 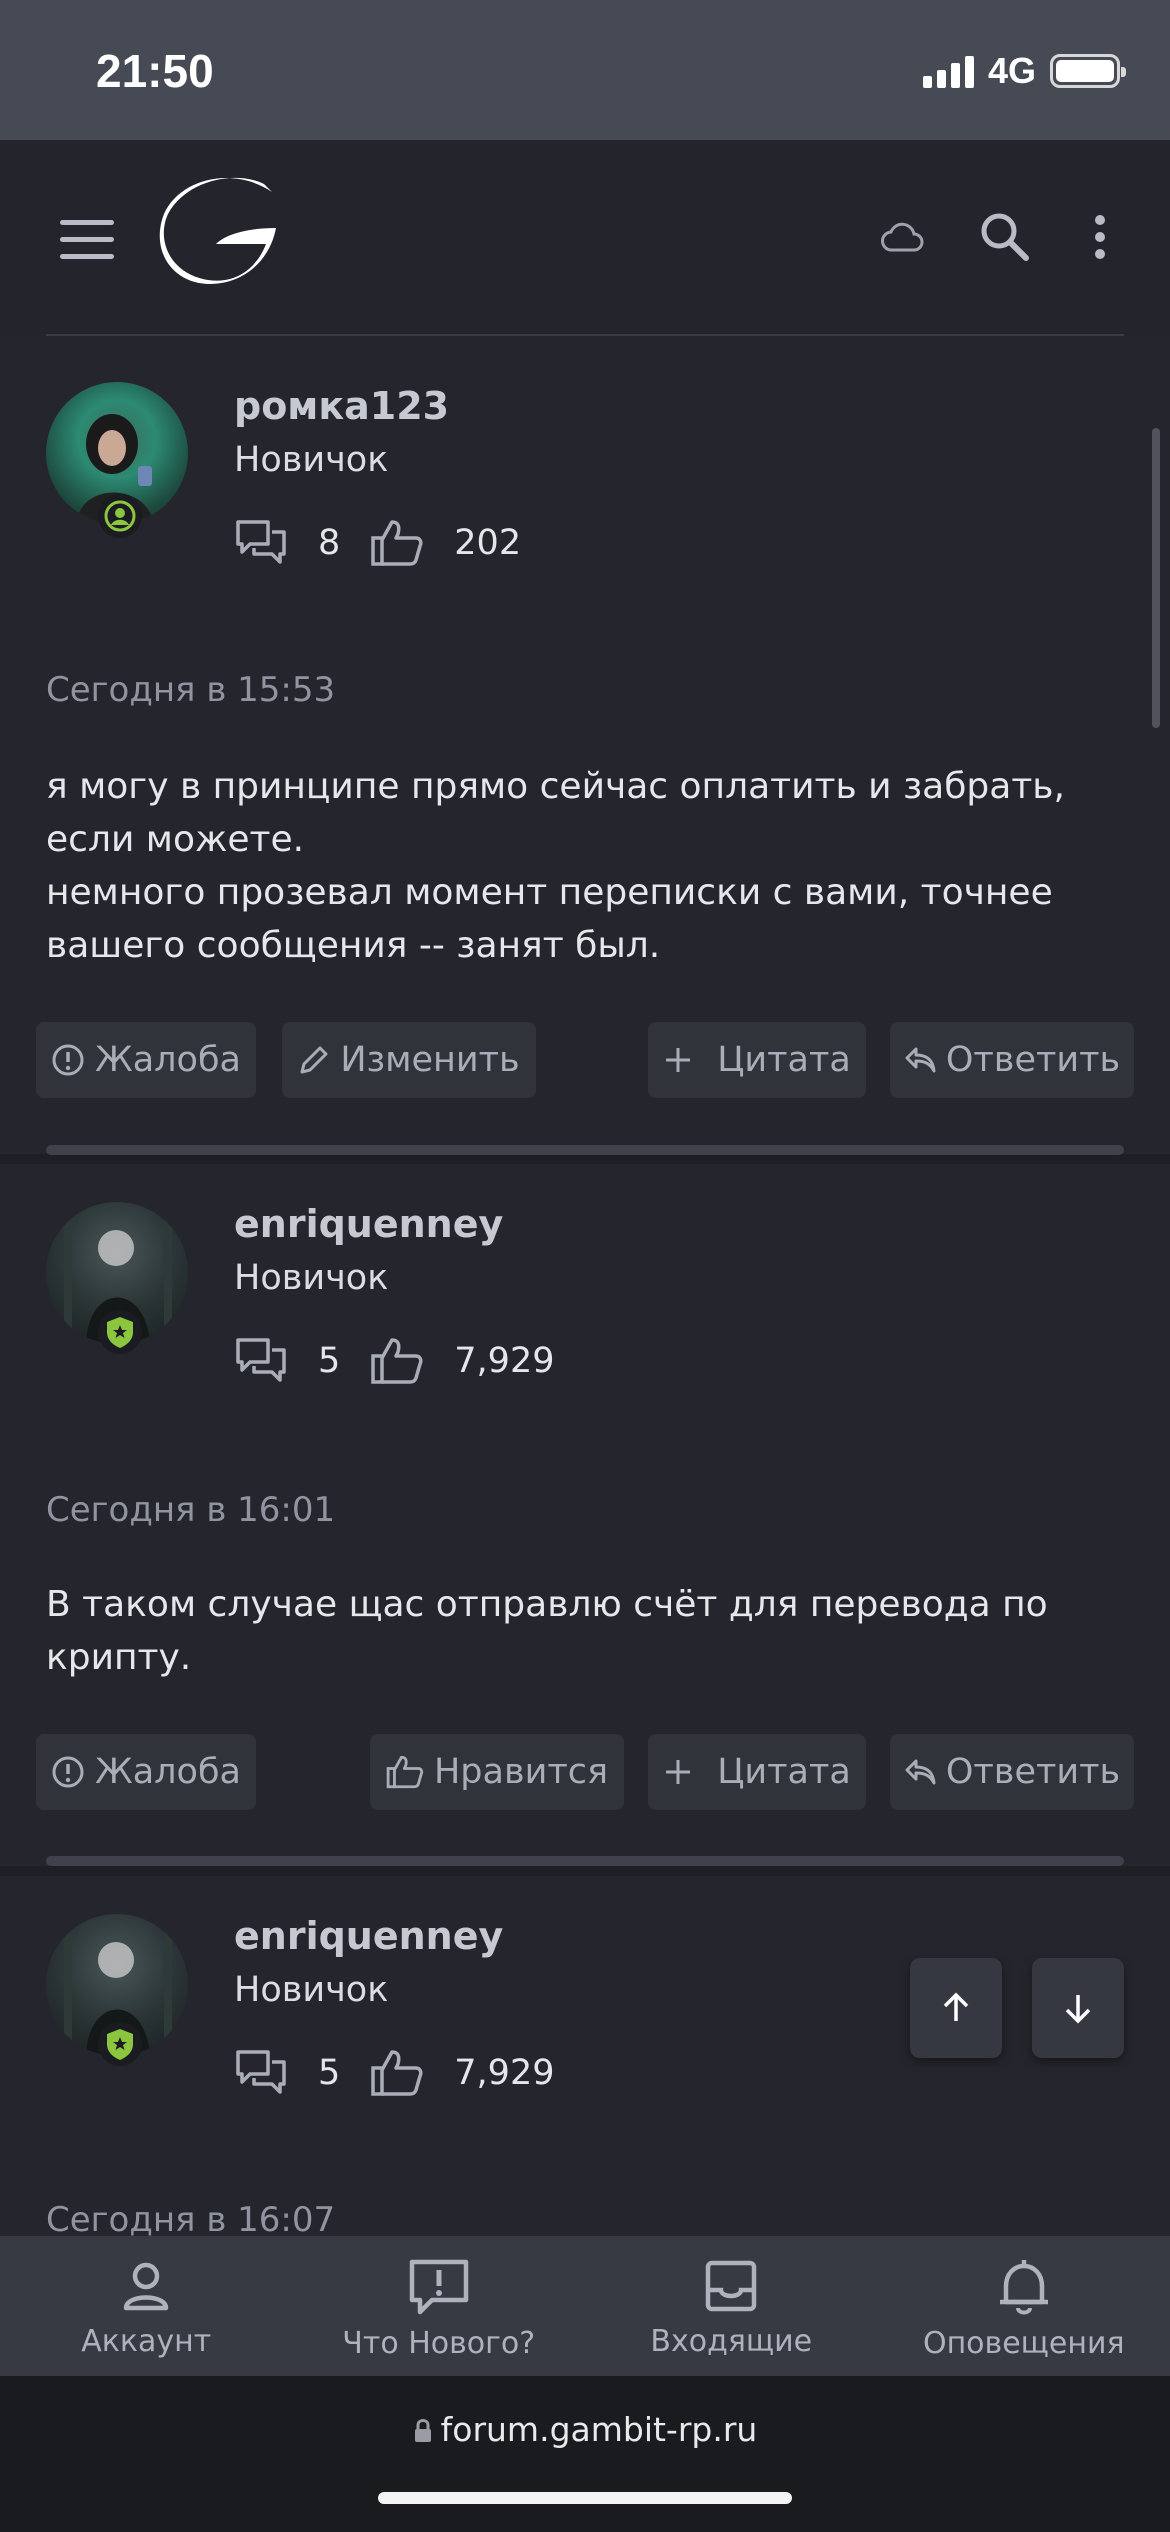 I want to click on arrow-up-icon, so click(x=956, y=2006).